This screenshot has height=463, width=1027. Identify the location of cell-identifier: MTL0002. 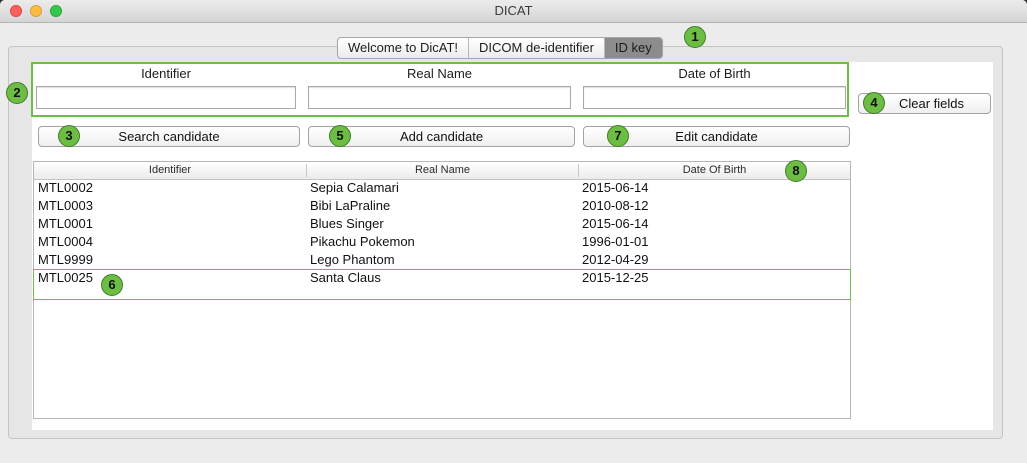
(65, 187).